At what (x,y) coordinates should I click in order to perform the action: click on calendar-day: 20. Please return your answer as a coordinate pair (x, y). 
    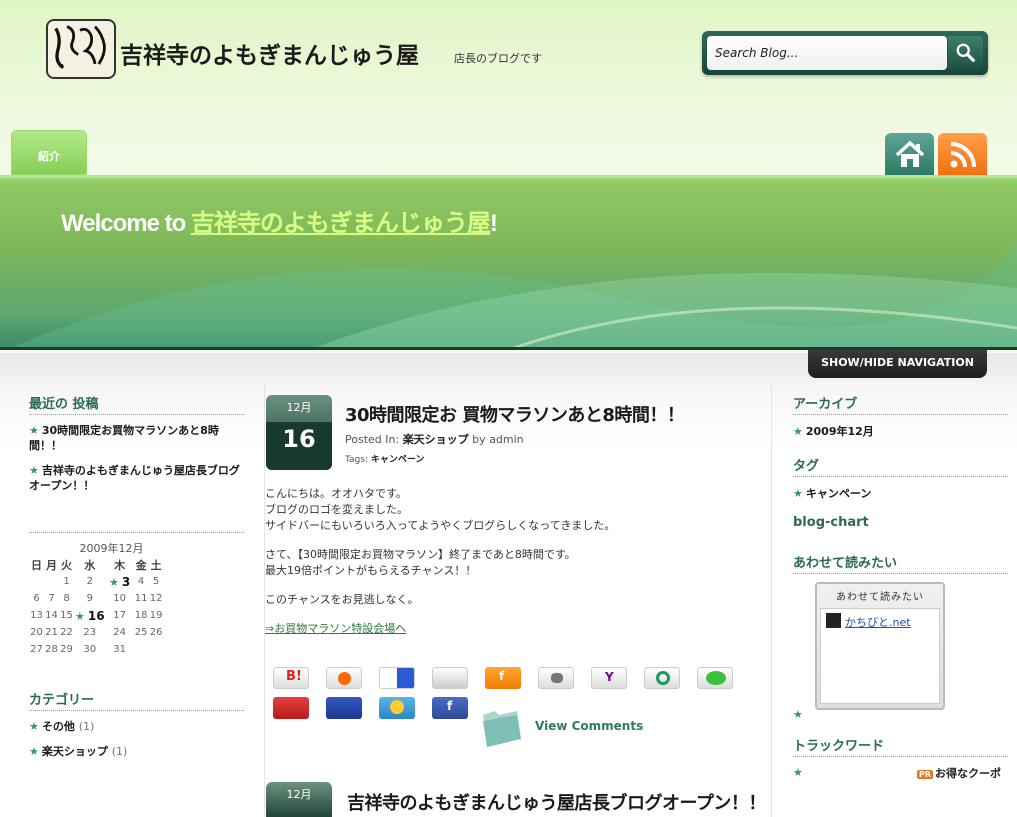
    Looking at the image, I should click on (36, 632).